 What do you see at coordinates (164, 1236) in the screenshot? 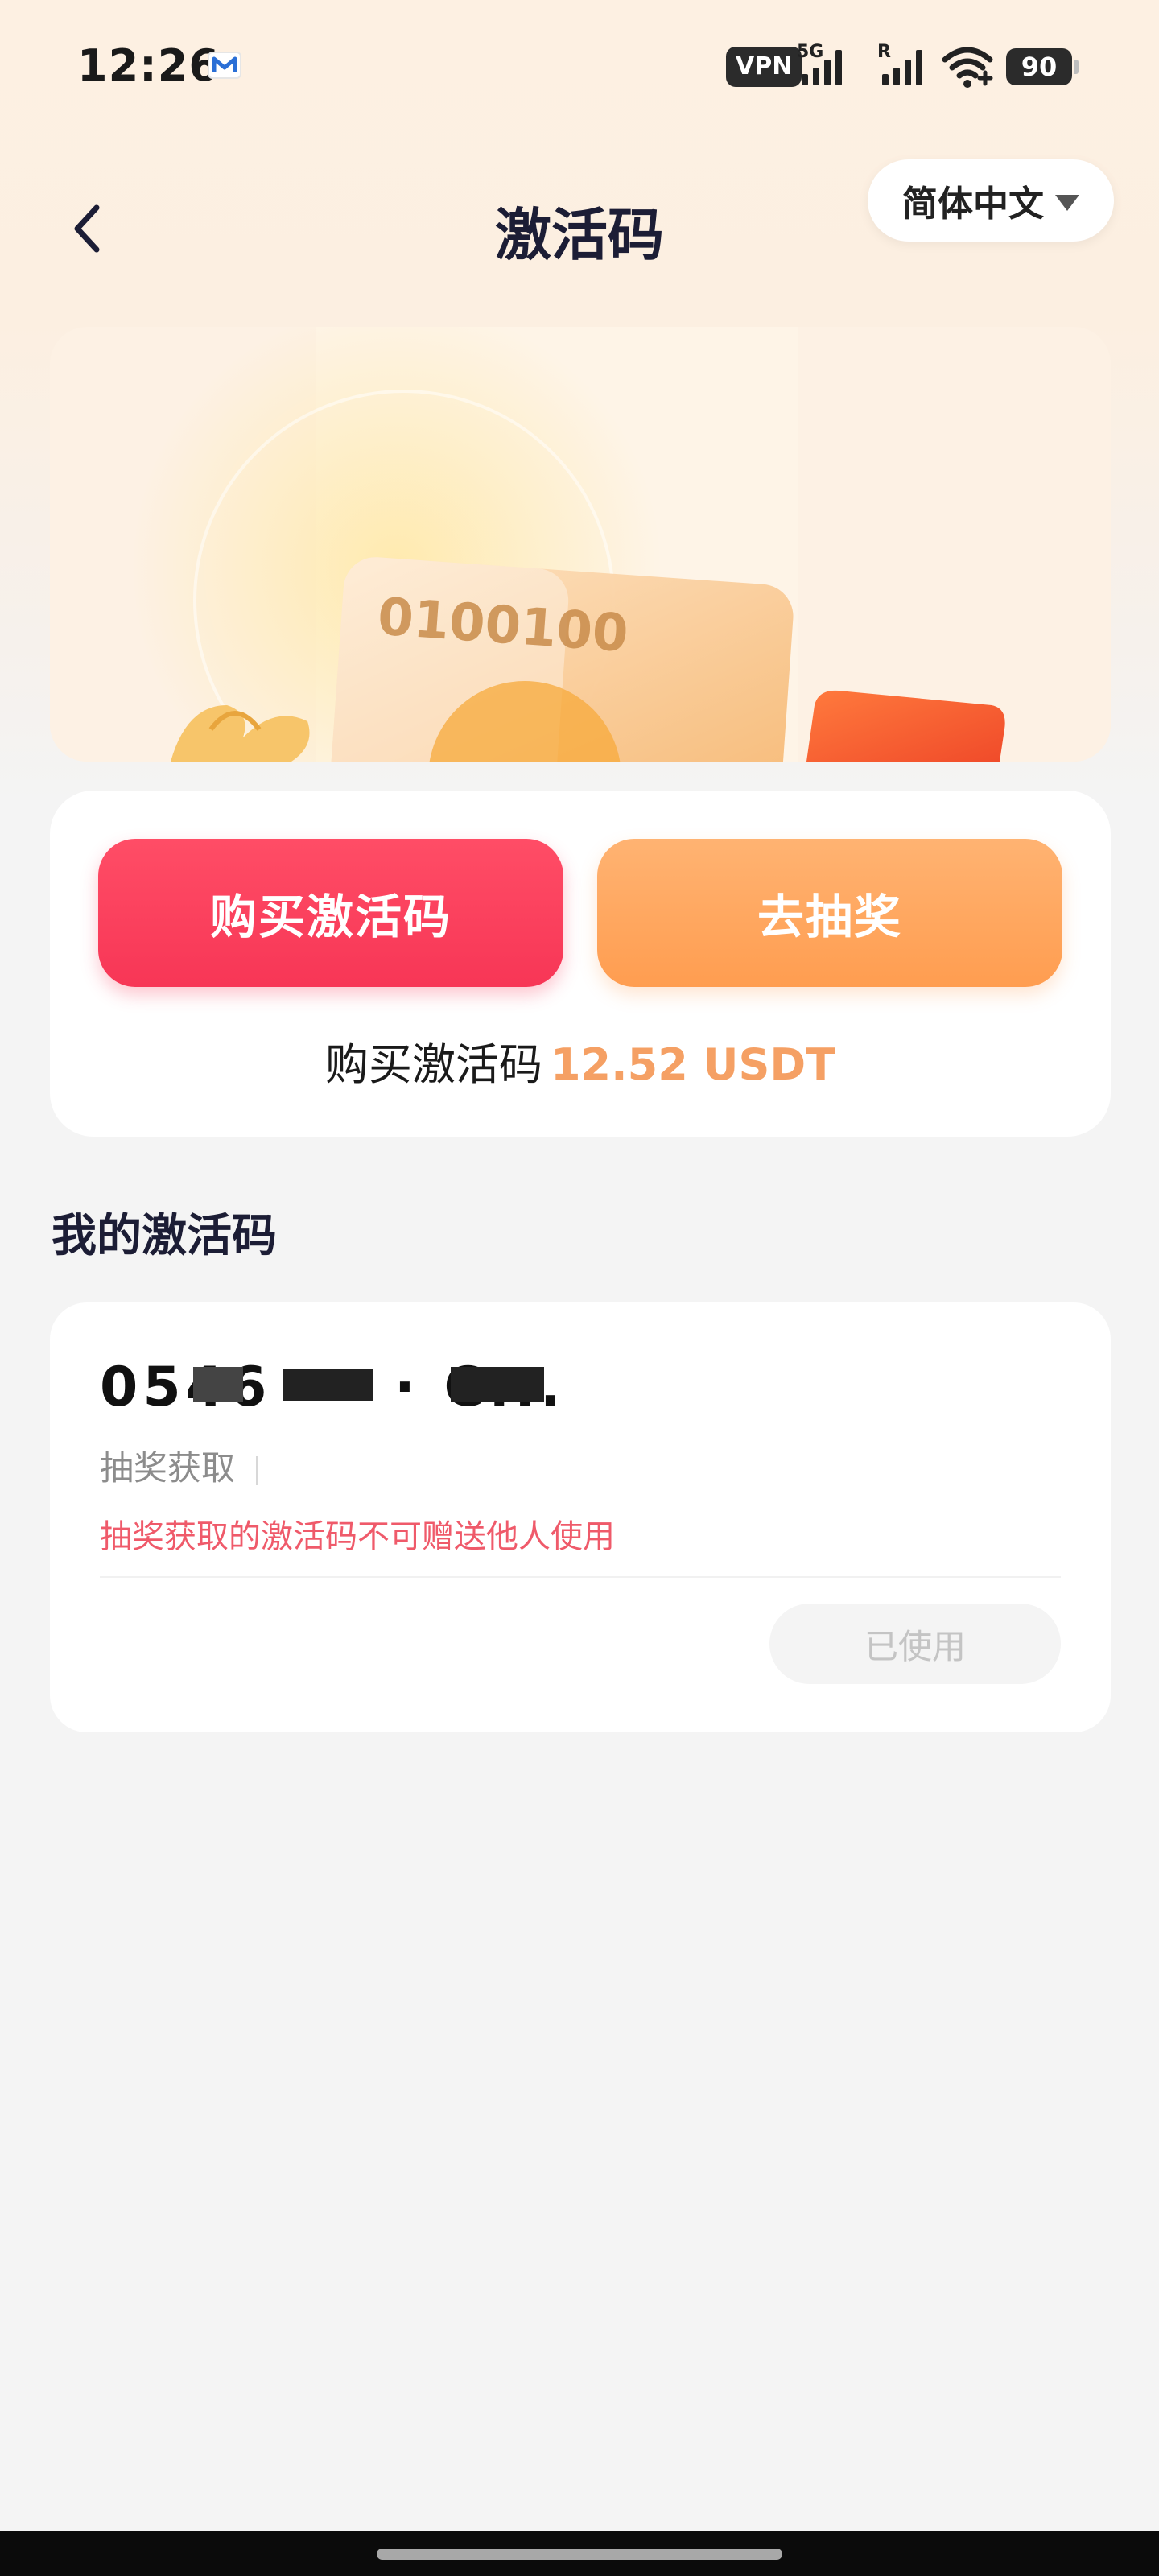
I see `my-codes-title: 我的激活码` at bounding box center [164, 1236].